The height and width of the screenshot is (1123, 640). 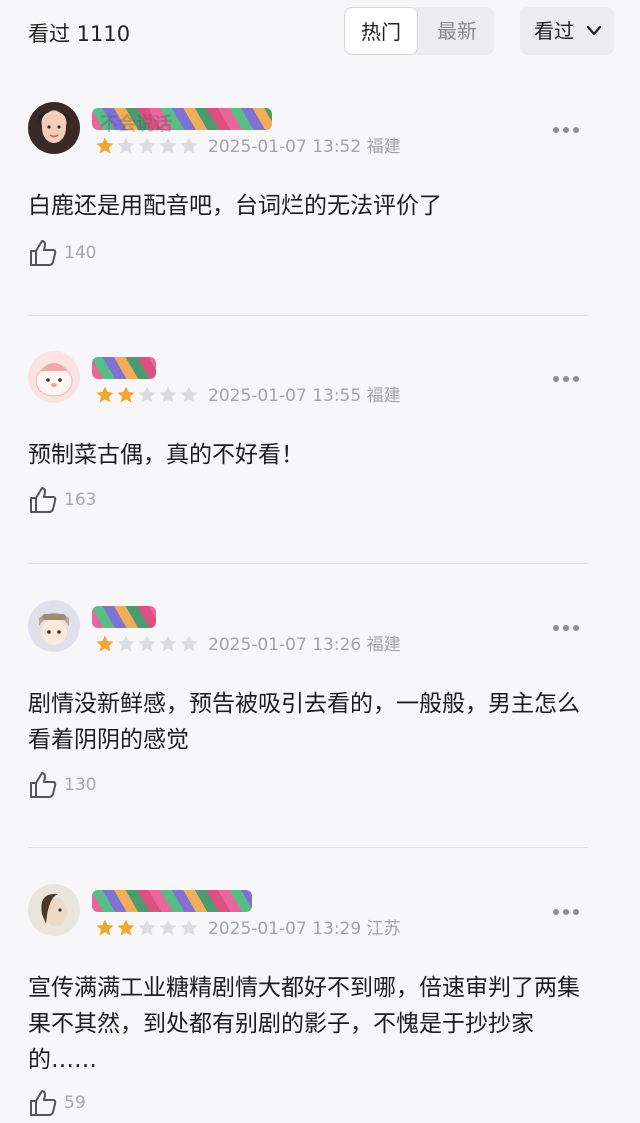 I want to click on comment-location: 江苏, so click(x=383, y=929).